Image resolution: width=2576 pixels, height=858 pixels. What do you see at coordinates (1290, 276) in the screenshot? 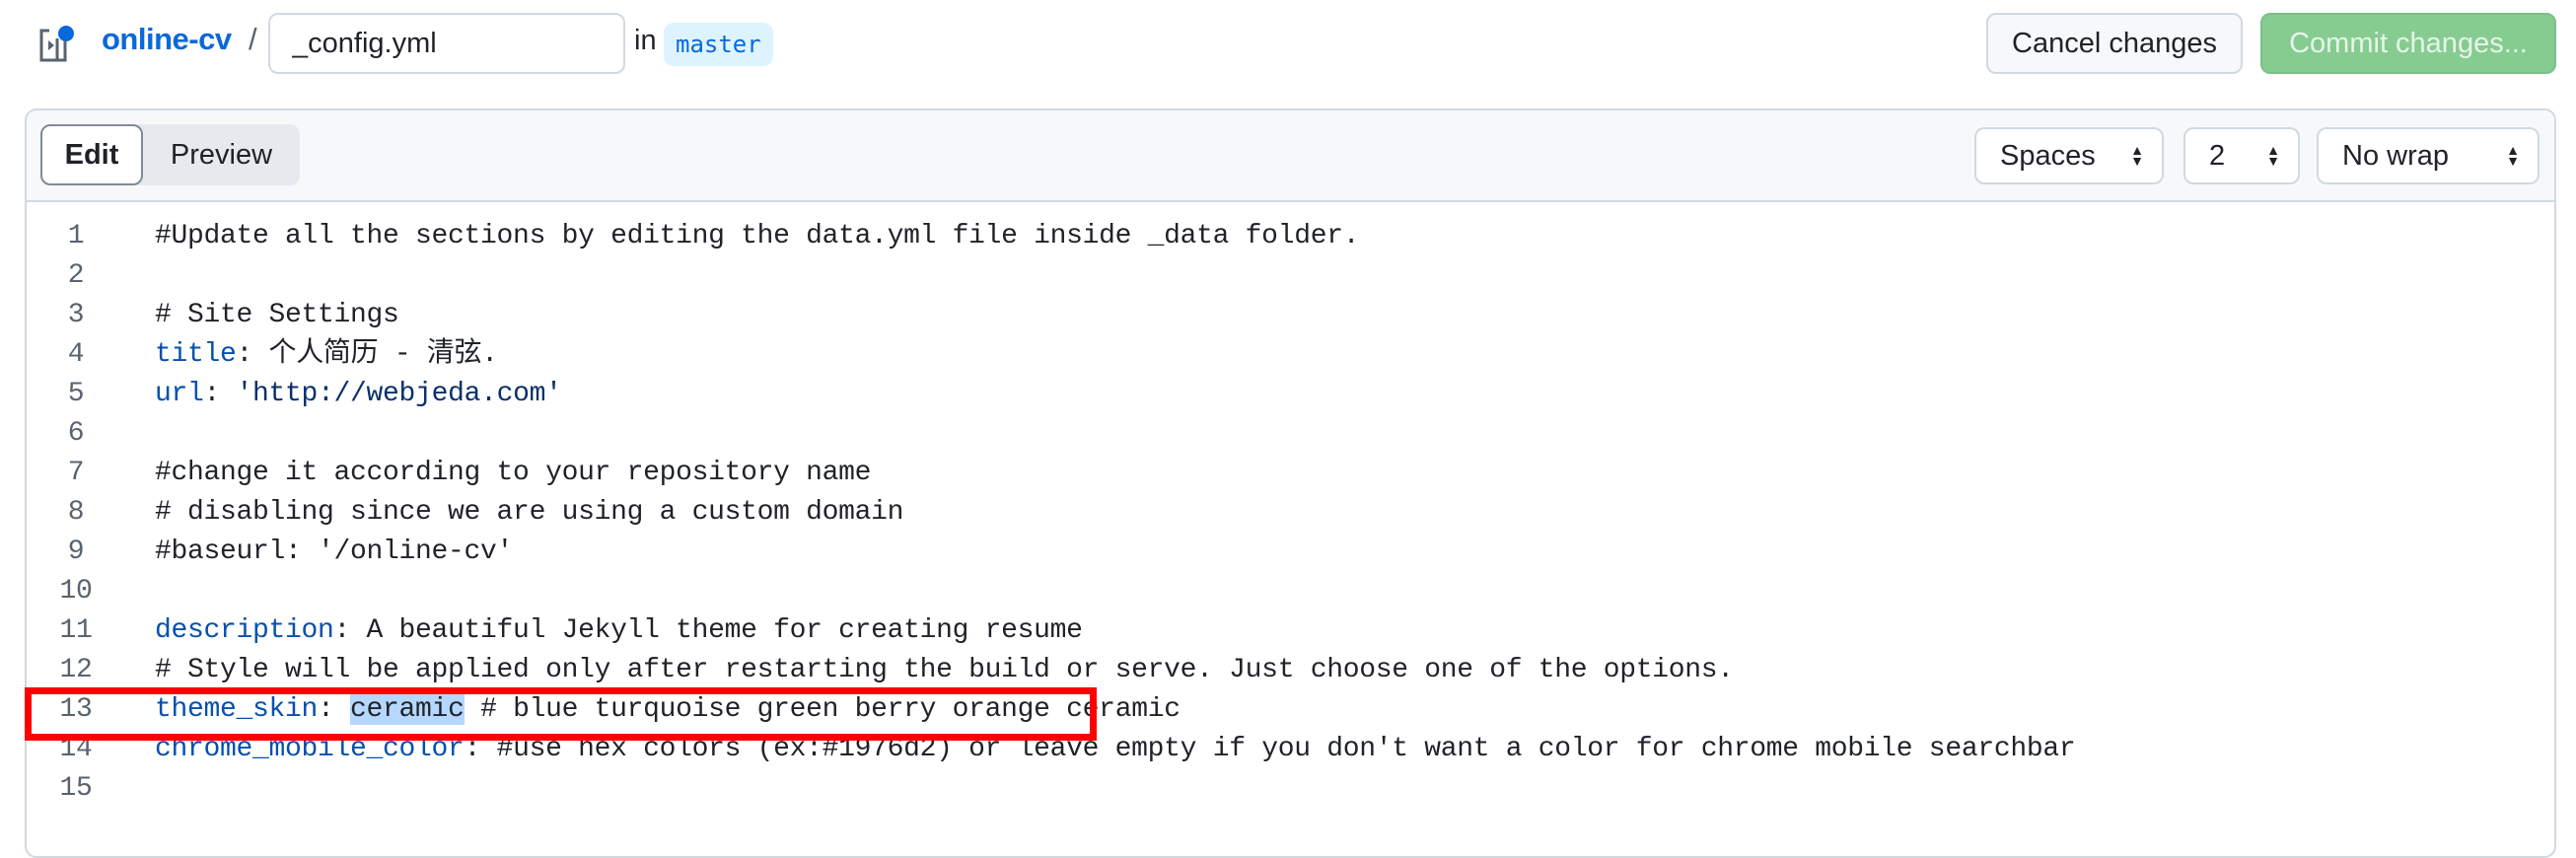
I see `code-line: 2` at bounding box center [1290, 276].